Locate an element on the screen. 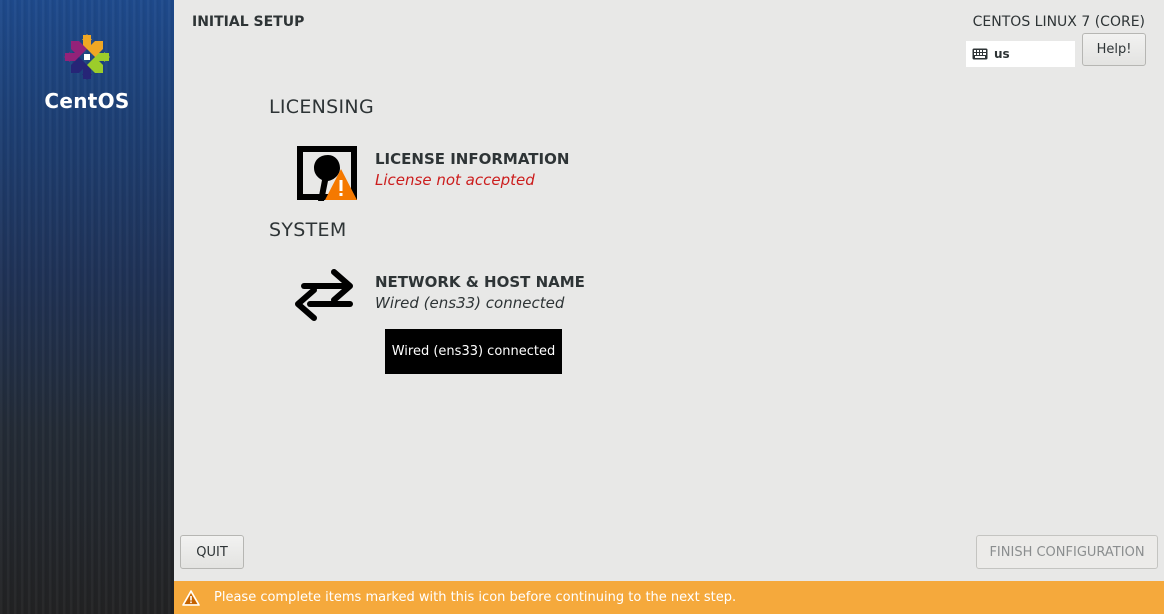  product-name: CENTOS LINUX 7 (CORE) is located at coordinates (1058, 22).